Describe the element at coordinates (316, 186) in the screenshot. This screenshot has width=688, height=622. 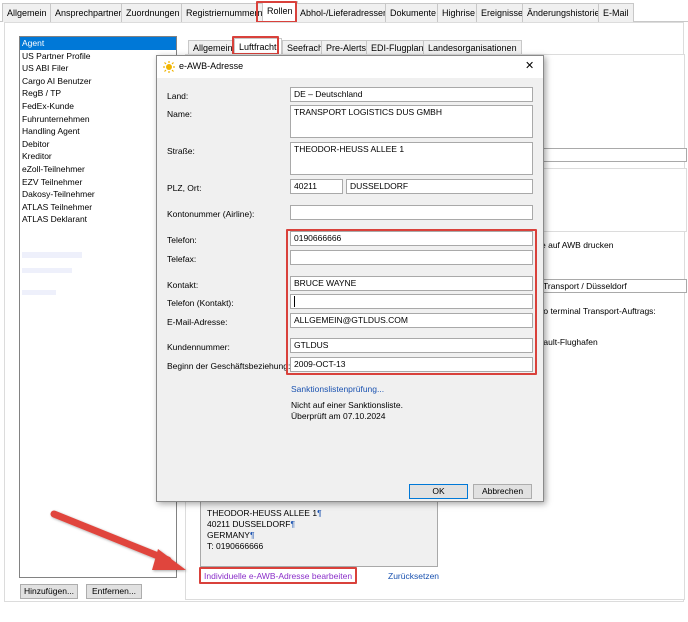
I see `zip-field: 40211` at that location.